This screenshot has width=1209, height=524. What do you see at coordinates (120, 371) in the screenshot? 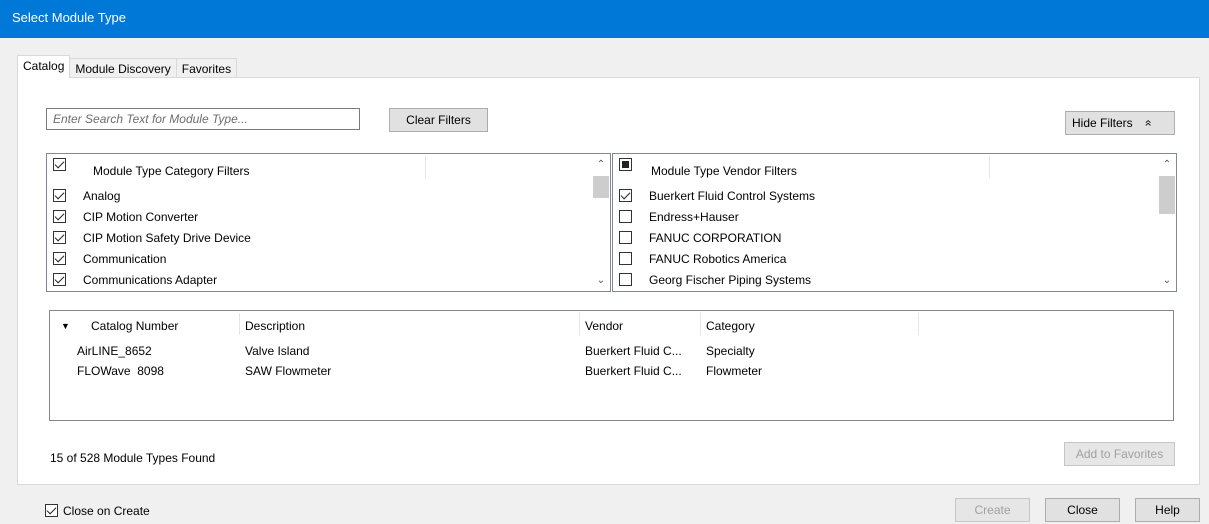
I see `catalog-number-cell: FLOWave 8098` at bounding box center [120, 371].